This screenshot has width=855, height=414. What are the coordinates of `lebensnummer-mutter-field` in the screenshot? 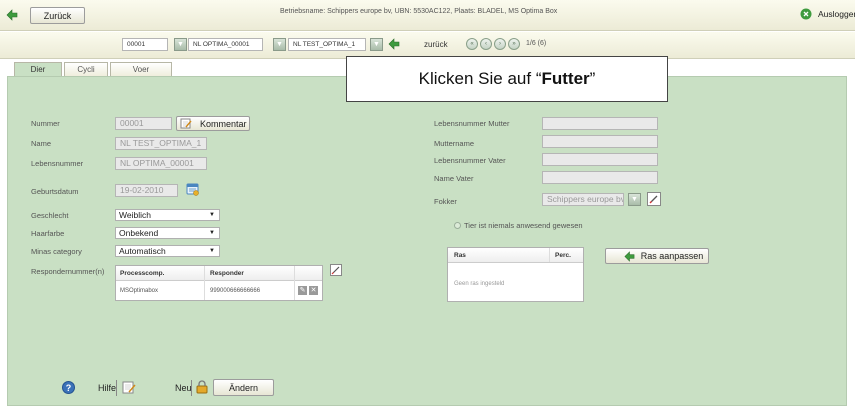 It's located at (600, 123).